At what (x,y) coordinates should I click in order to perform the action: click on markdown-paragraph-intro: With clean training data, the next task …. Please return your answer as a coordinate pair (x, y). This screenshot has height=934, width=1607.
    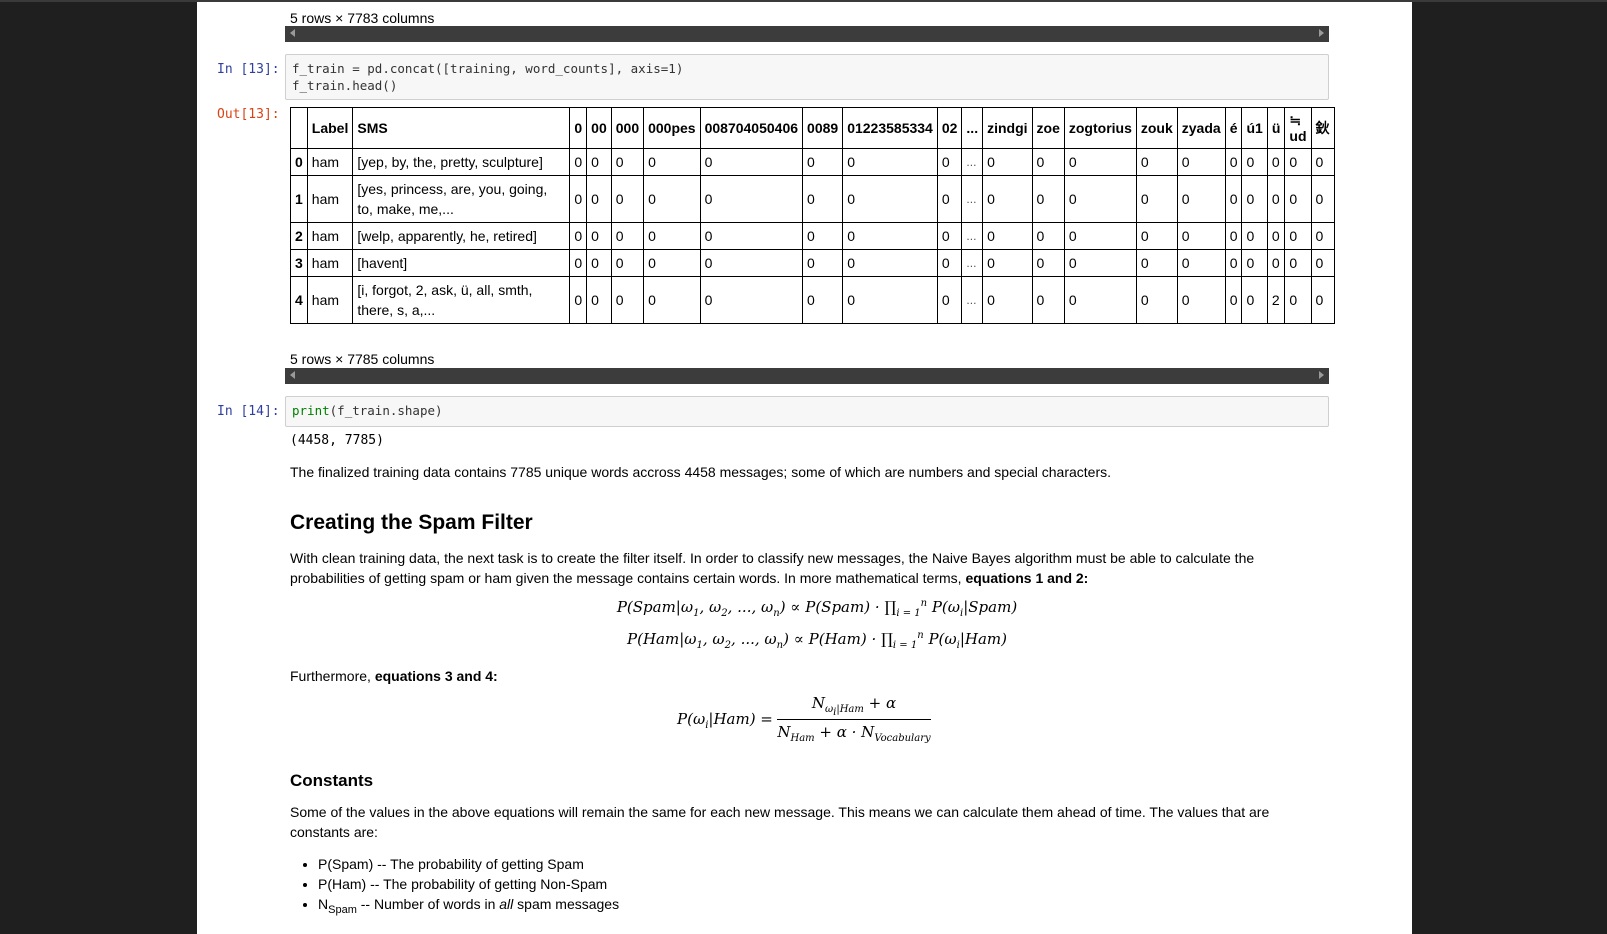
    Looking at the image, I should click on (810, 568).